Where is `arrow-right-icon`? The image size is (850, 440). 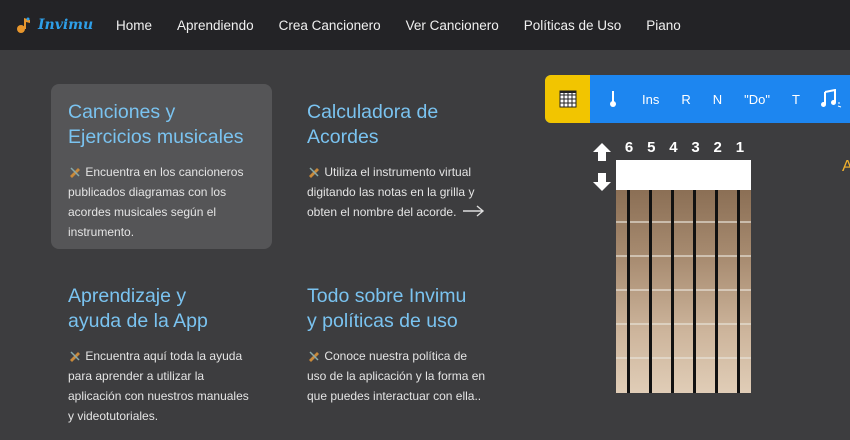
arrow-right-icon is located at coordinates (474, 211).